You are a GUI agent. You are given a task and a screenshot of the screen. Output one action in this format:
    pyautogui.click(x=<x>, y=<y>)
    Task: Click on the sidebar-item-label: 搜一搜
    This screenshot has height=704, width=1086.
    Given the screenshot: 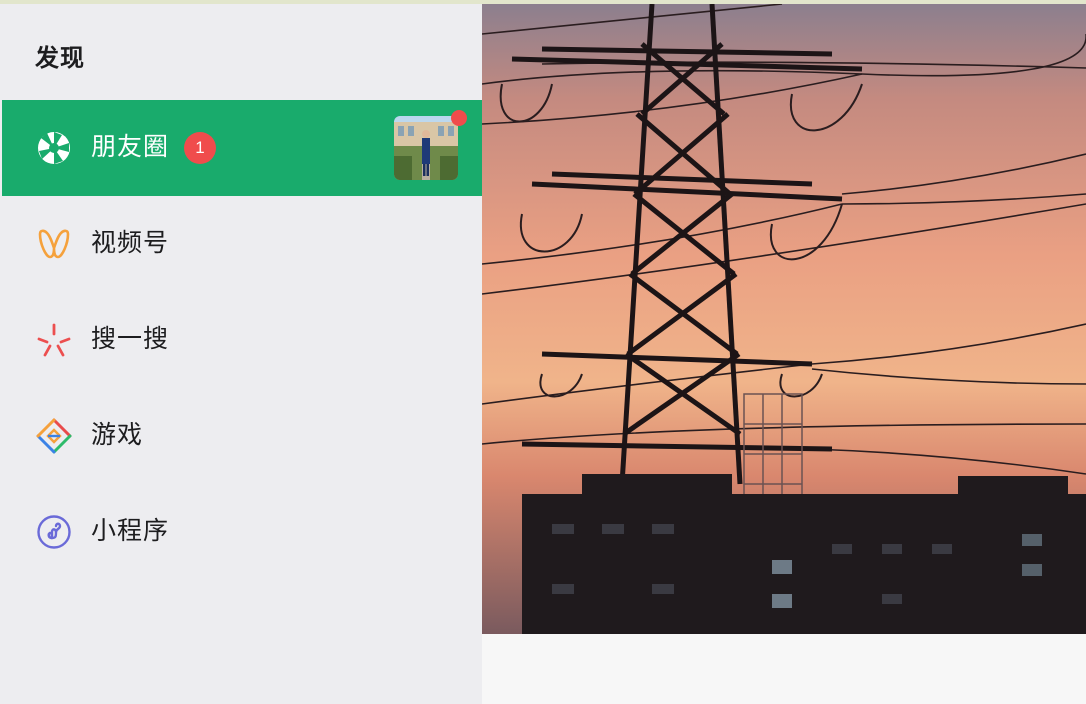 What is the action you would take?
    pyautogui.click(x=130, y=338)
    